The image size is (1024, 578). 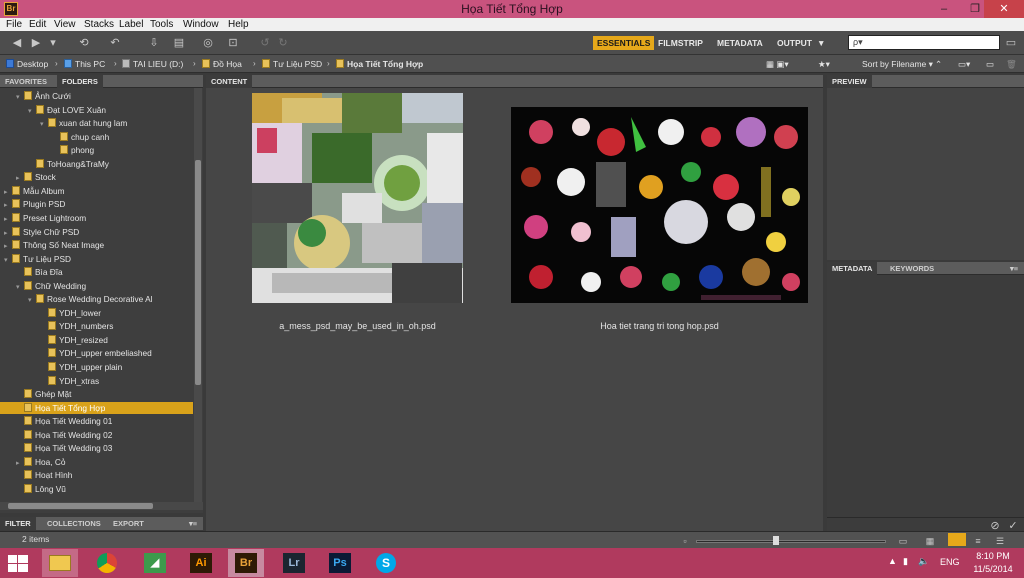 What do you see at coordinates (379, 64) in the screenshot?
I see `crumb-current-folder: Họa Tiết Tổng Hợp` at bounding box center [379, 64].